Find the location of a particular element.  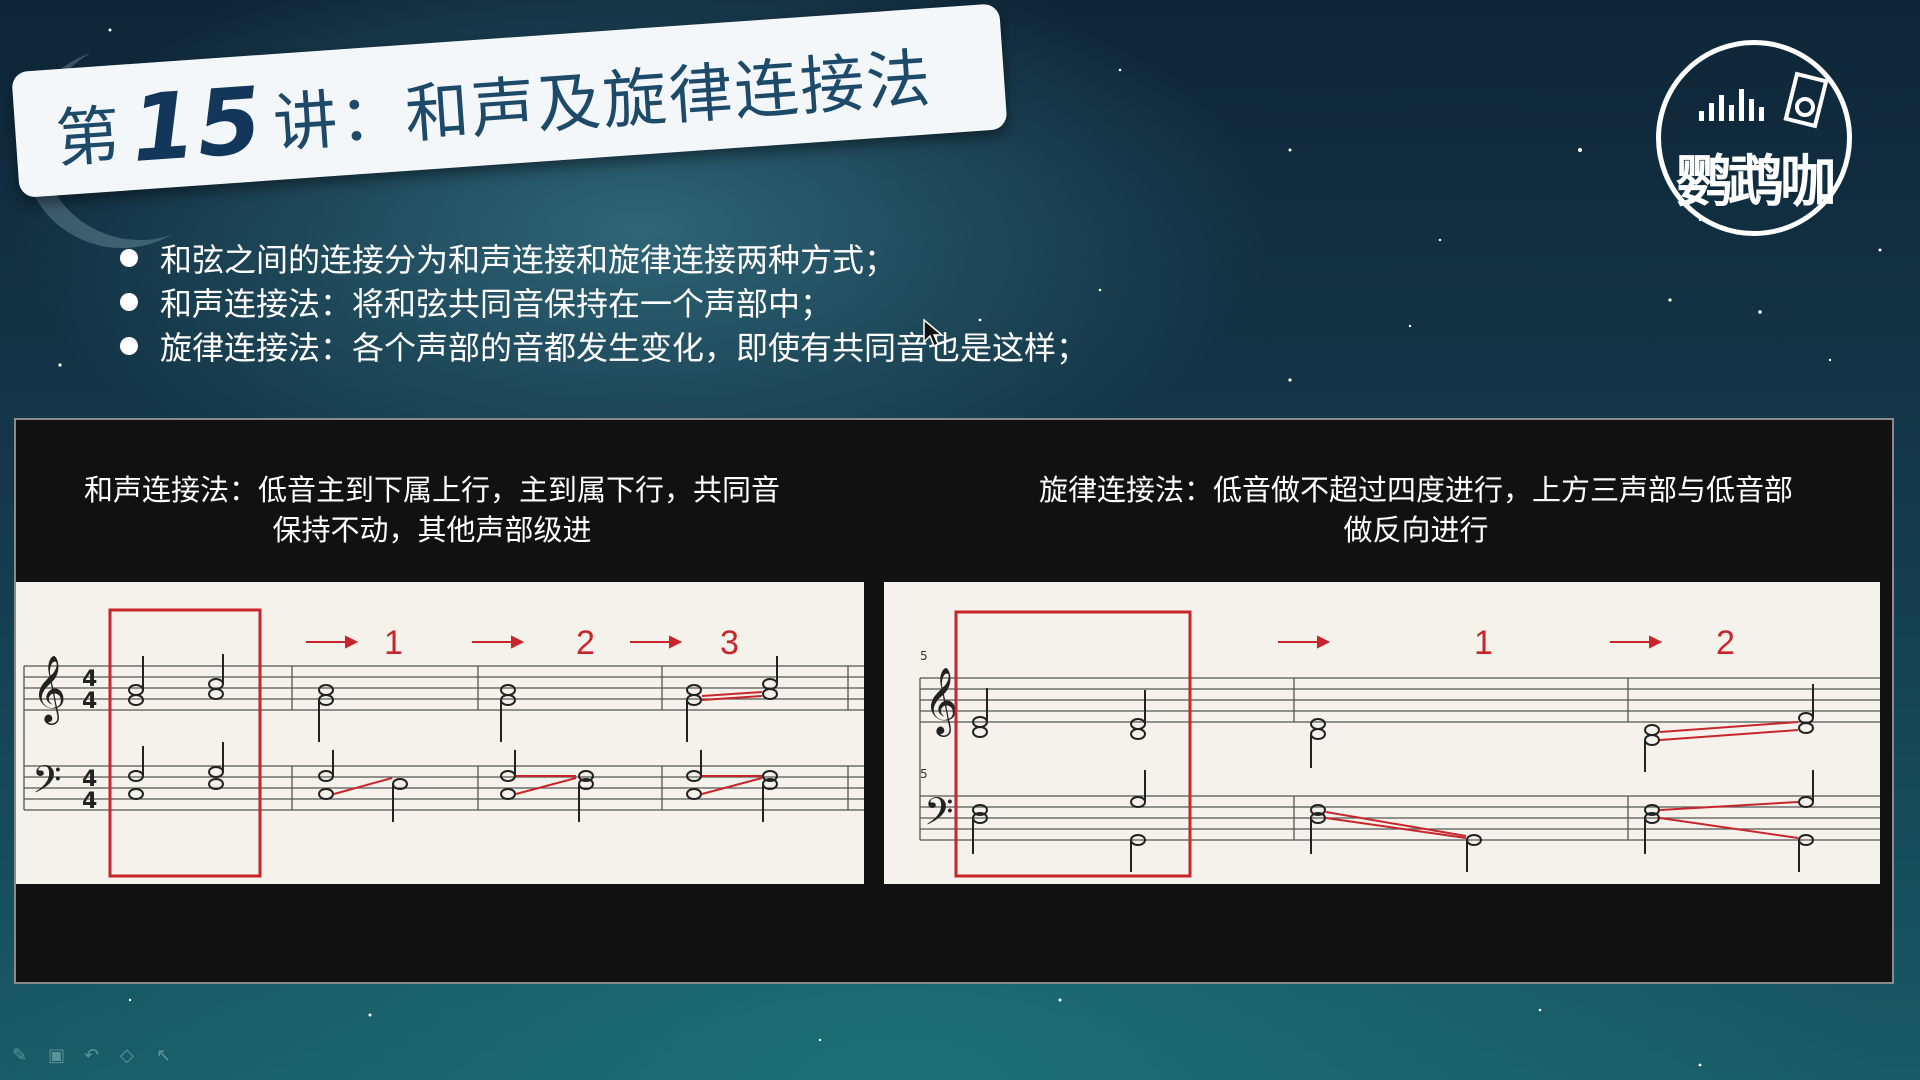

bullet-item: 和弦之间的连接分为和声连接和旋律连接两种方式； is located at coordinates (604, 258).